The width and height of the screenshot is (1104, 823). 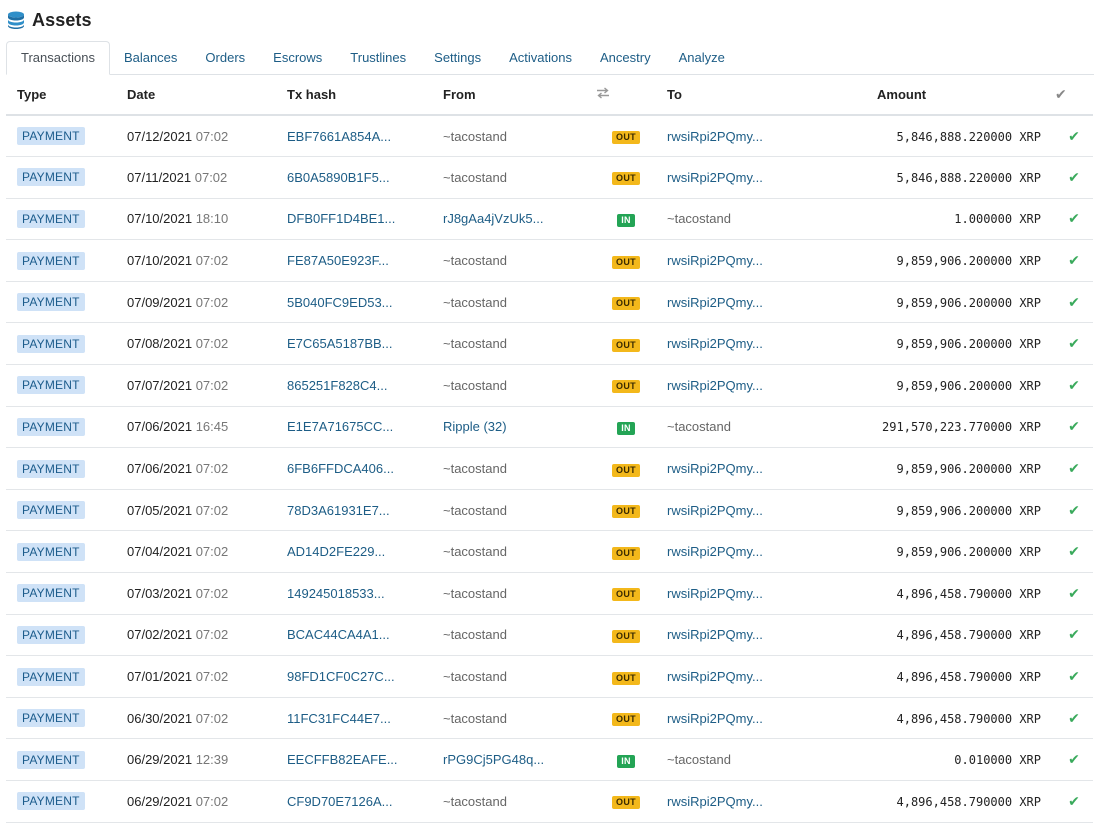 I want to click on column-header-tx-hash: Tx hash, so click(x=354, y=95).